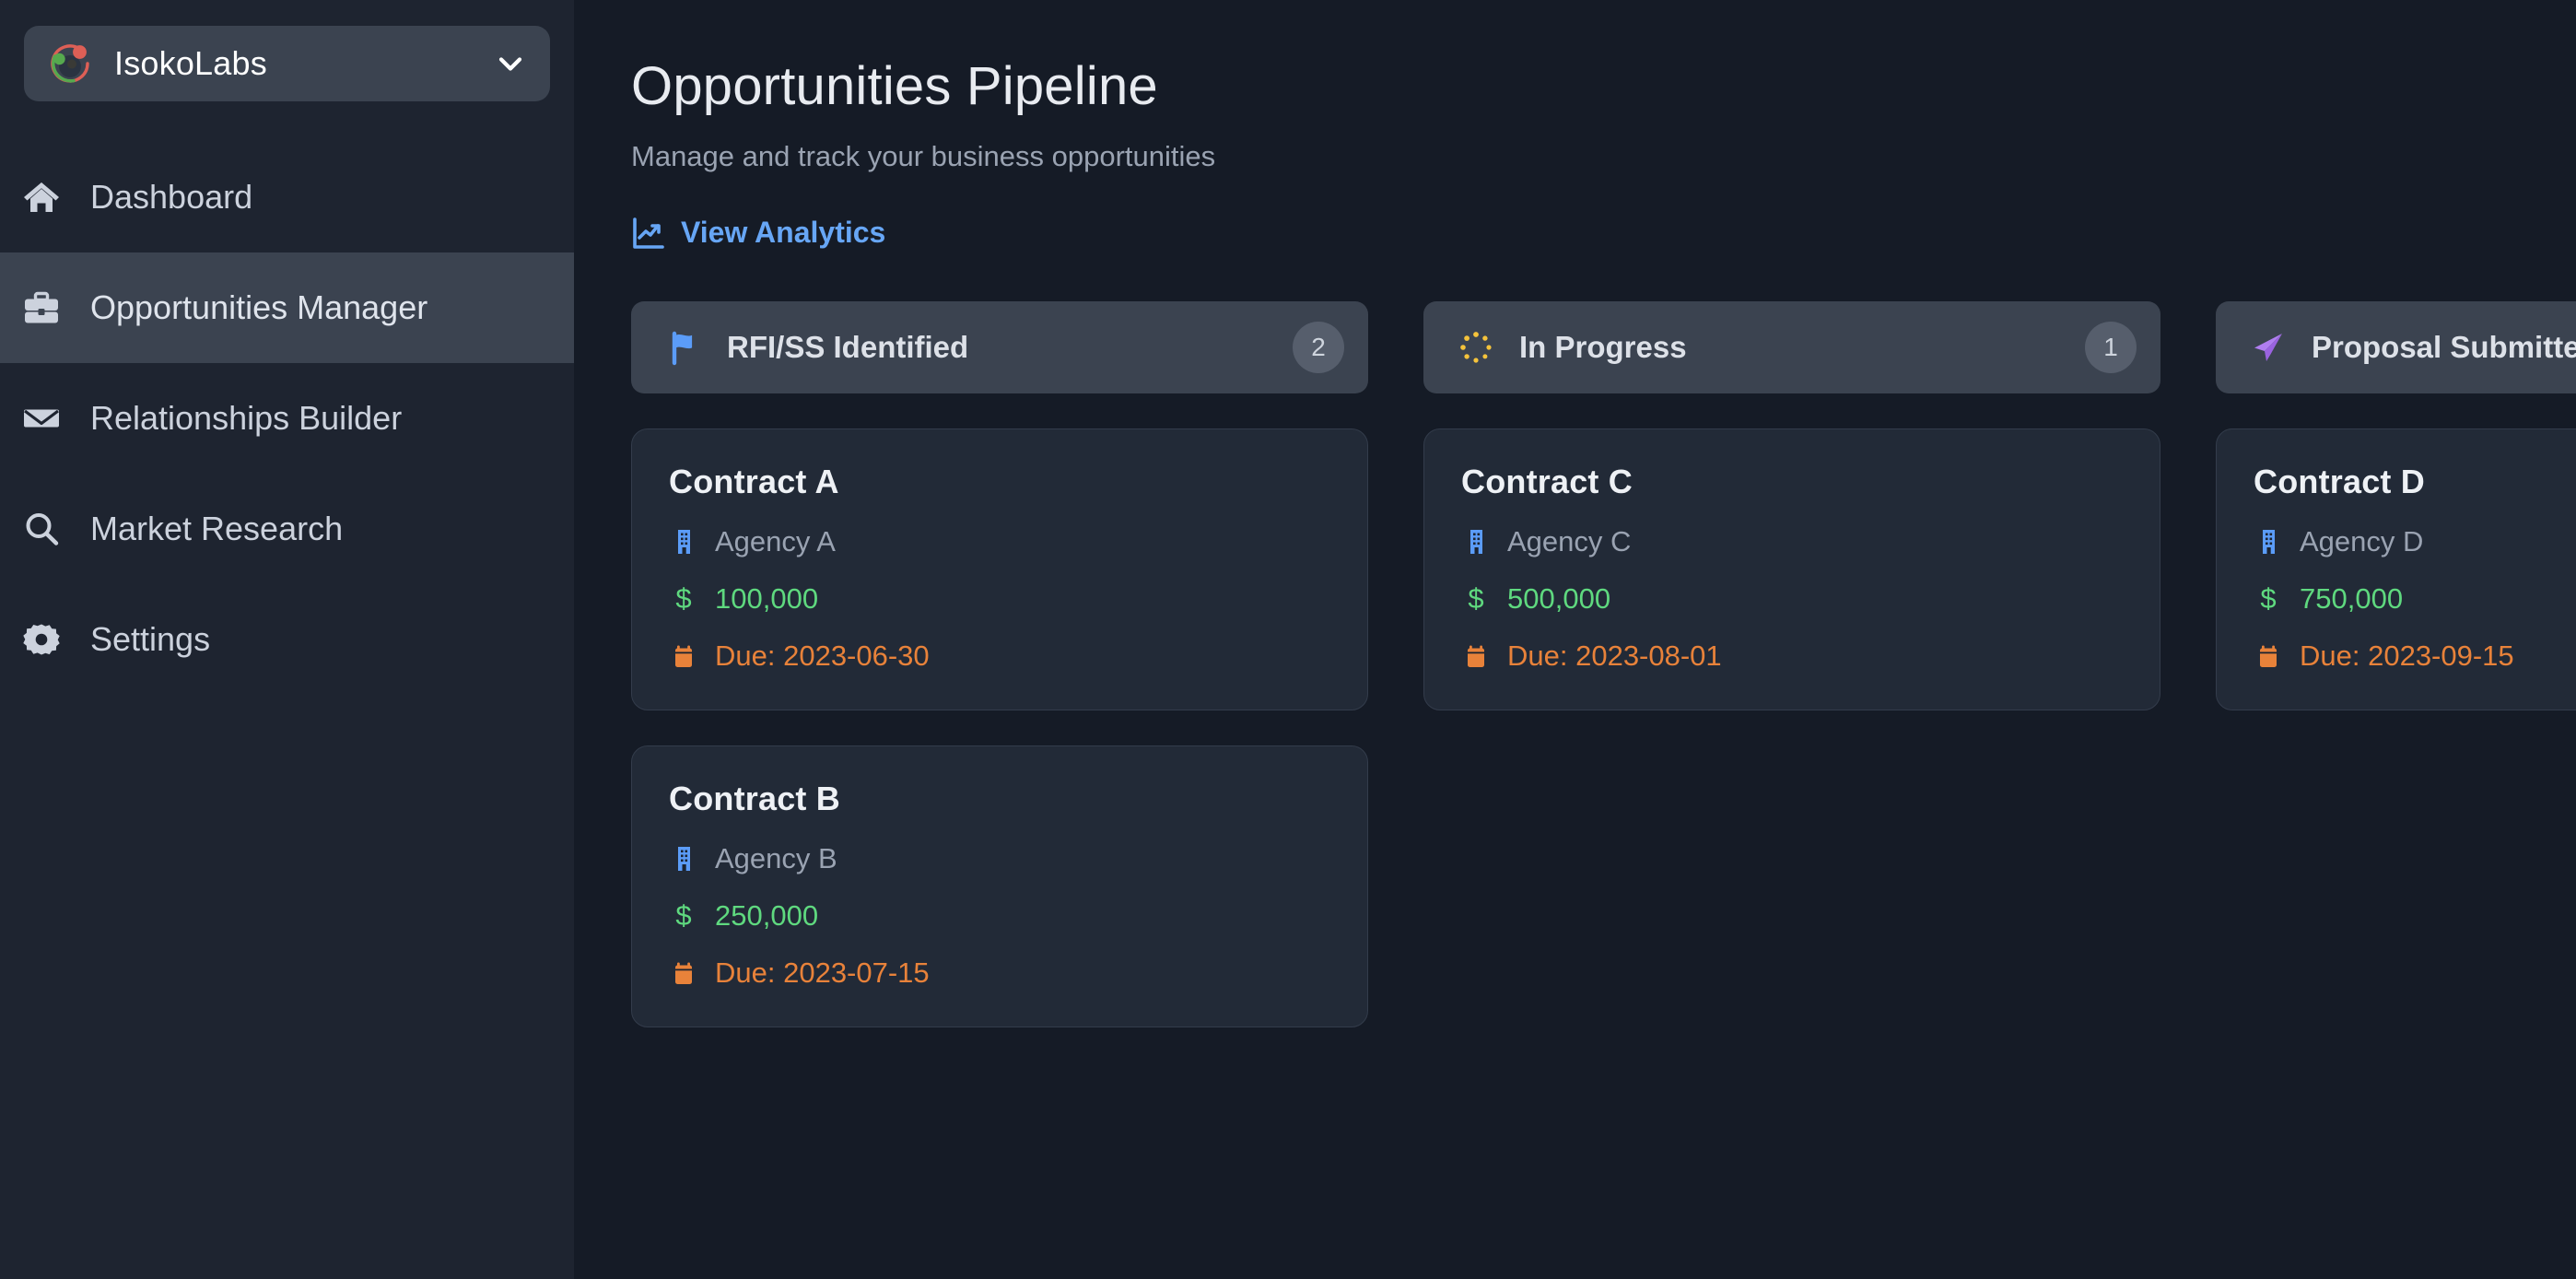 The height and width of the screenshot is (1279, 2576). What do you see at coordinates (1792, 541) in the screenshot?
I see `card-agency-row: Agency C` at bounding box center [1792, 541].